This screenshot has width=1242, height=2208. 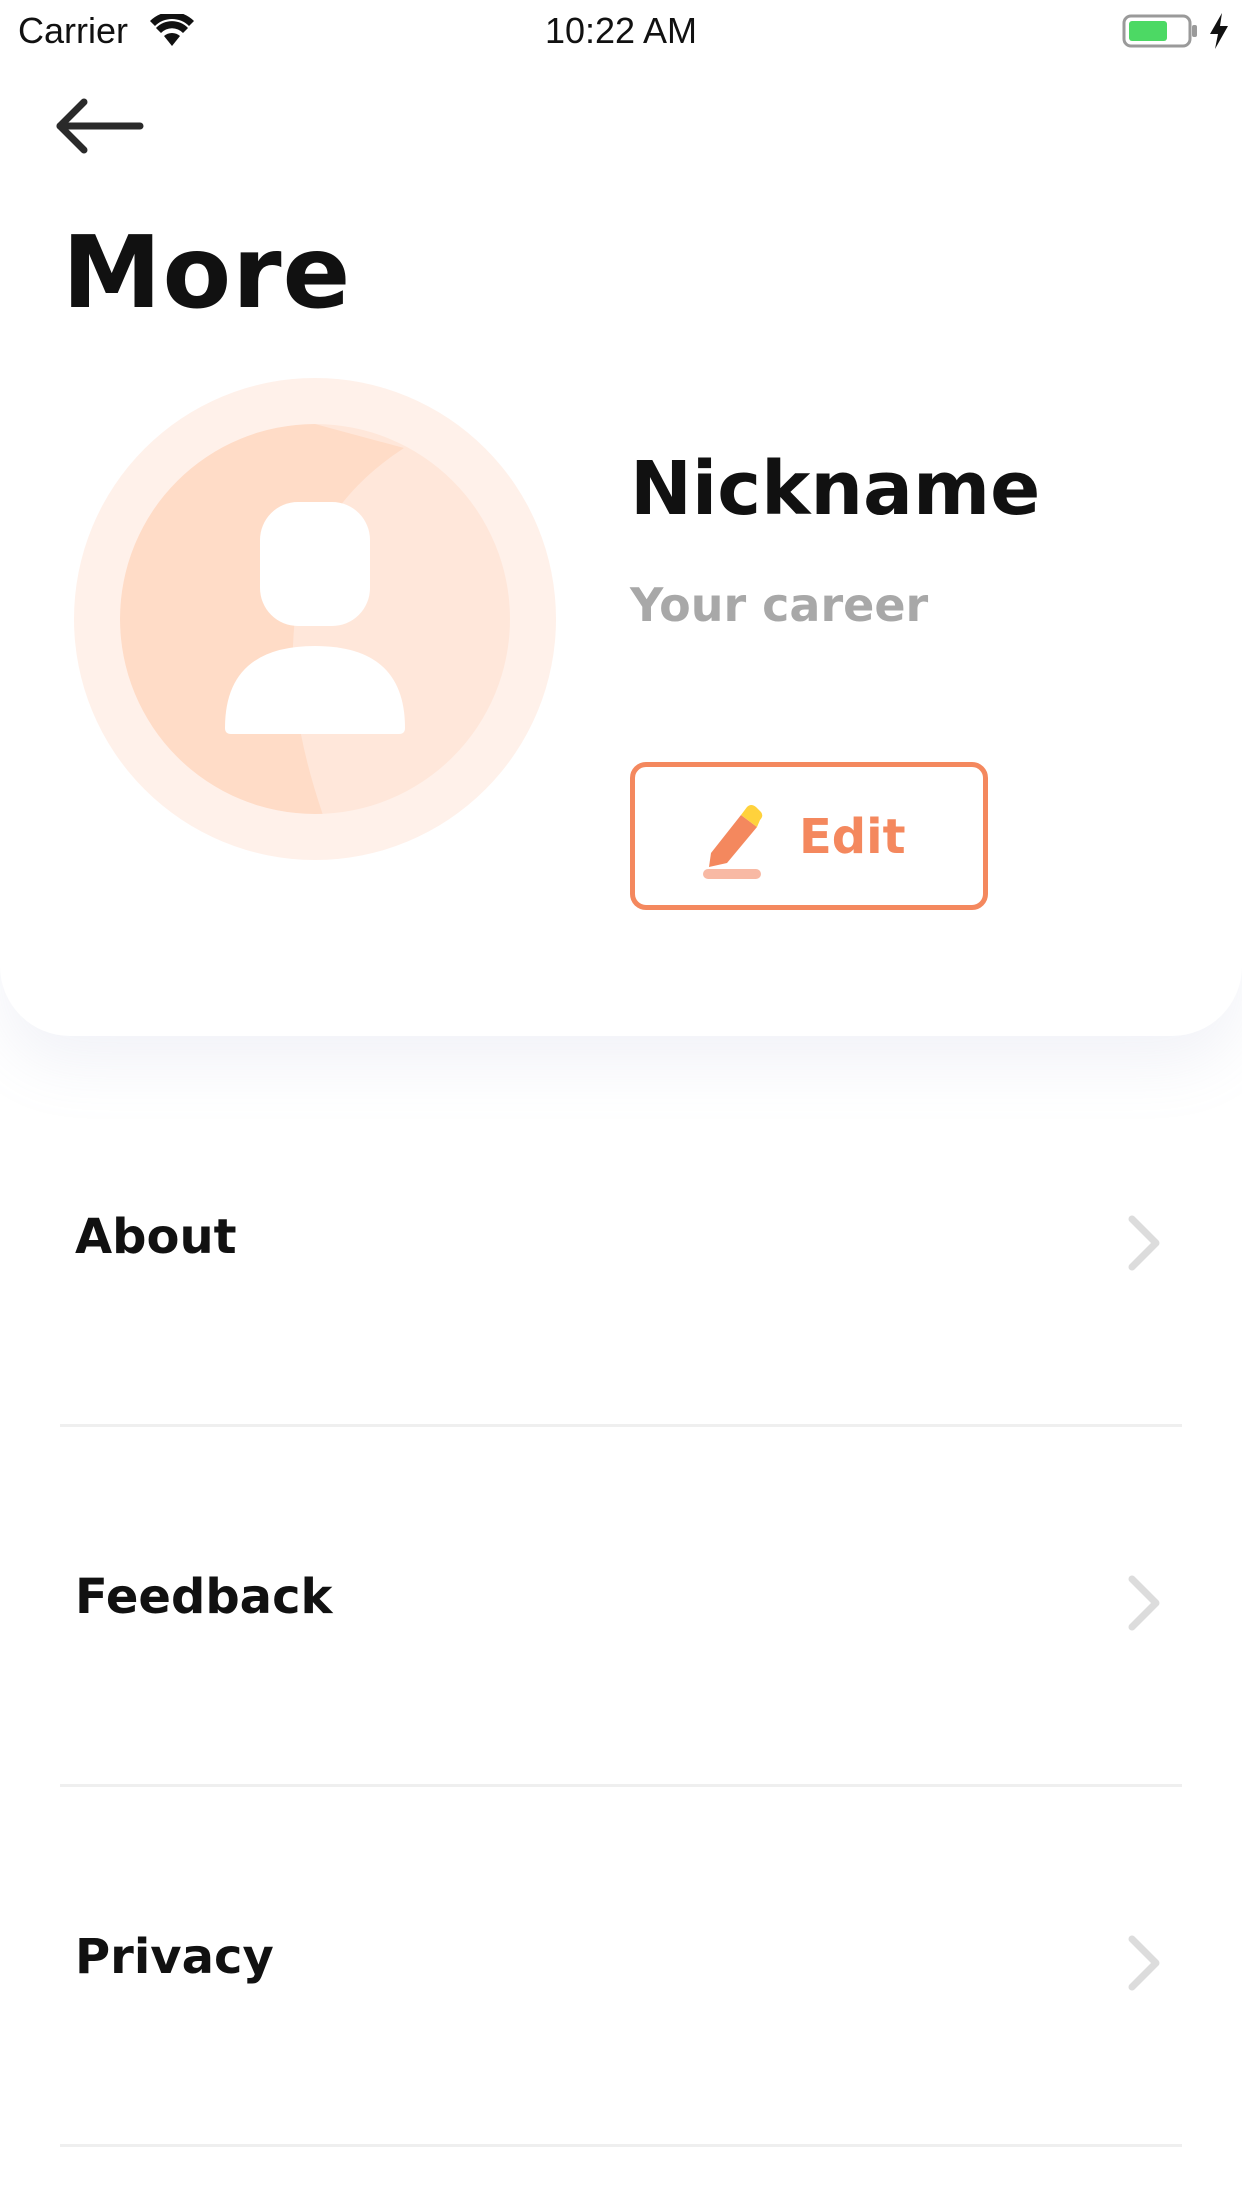 I want to click on avatar, so click(x=315, y=619).